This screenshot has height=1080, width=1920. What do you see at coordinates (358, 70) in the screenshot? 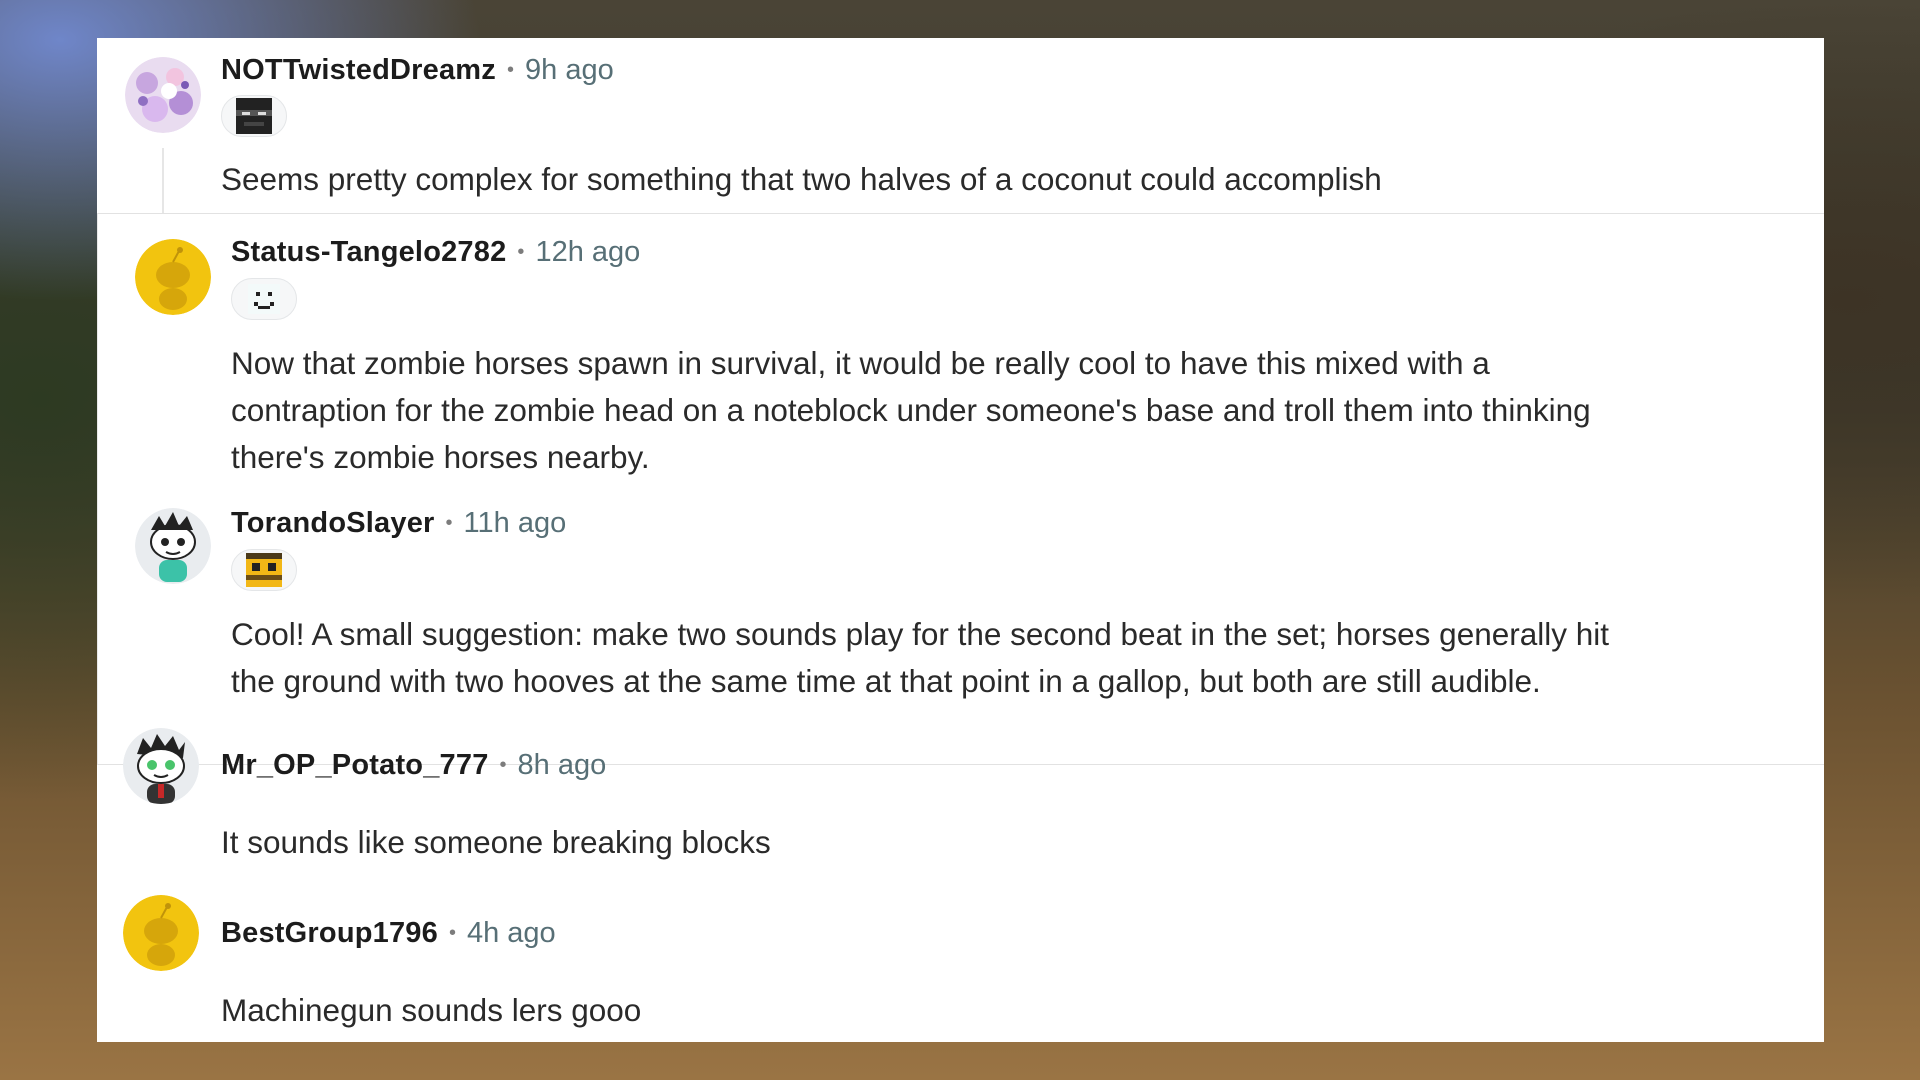
I see `username: NOTTwistedDreamz` at bounding box center [358, 70].